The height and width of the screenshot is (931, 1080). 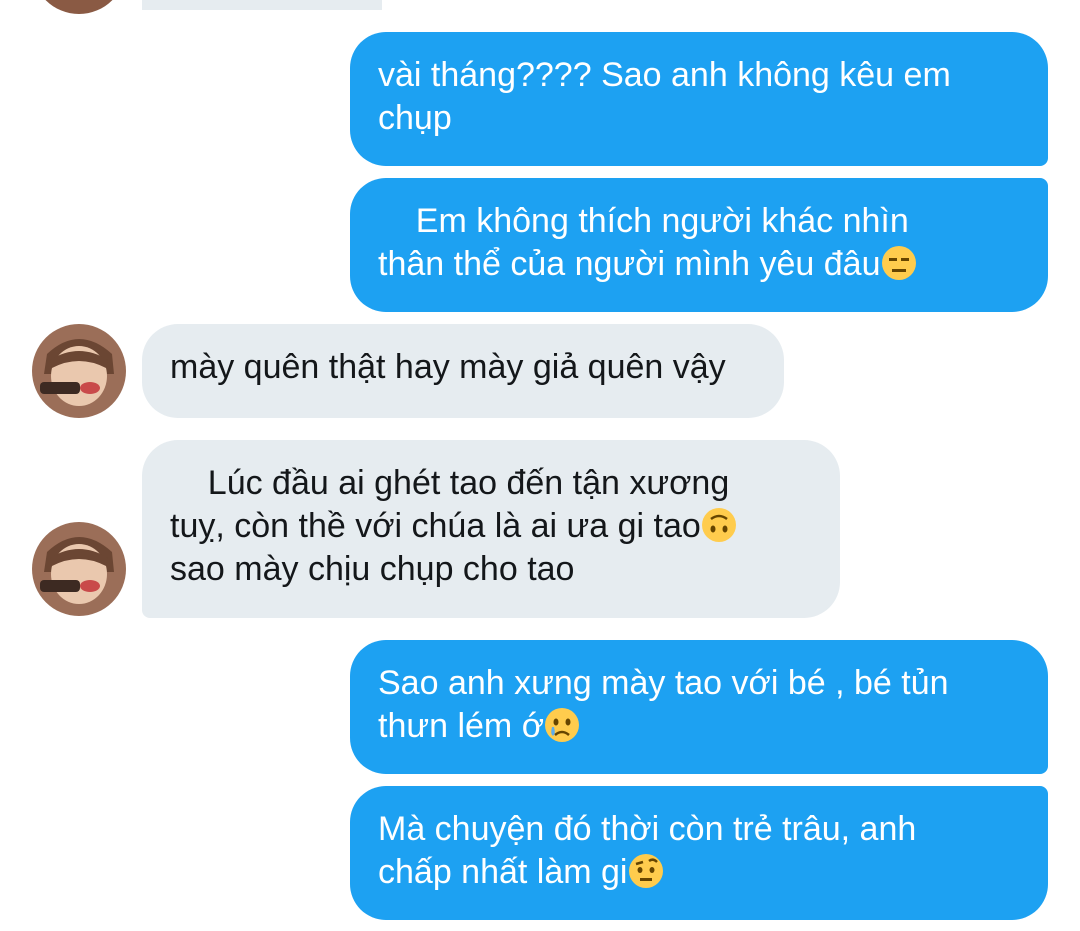 I want to click on message-bubble-outgoing: vài tháng???? Sao anh không kêu em chụp, so click(x=699, y=99).